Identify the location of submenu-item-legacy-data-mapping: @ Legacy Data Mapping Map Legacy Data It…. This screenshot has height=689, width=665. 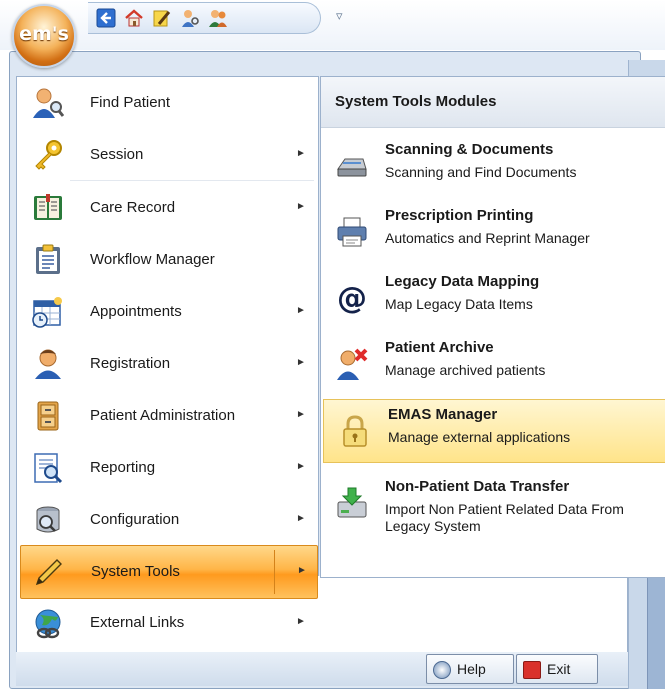
(493, 298).